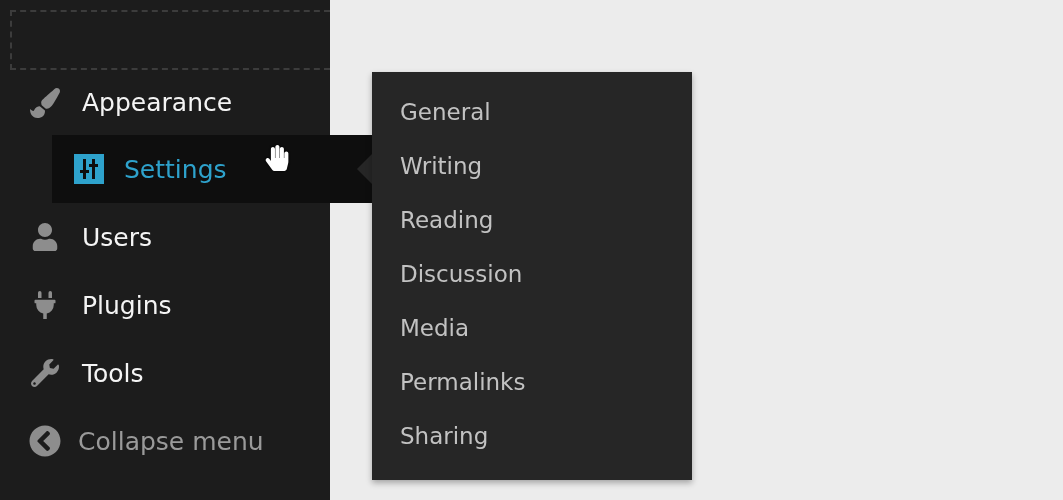  Describe the element at coordinates (89, 169) in the screenshot. I see `sliders-icon` at that location.